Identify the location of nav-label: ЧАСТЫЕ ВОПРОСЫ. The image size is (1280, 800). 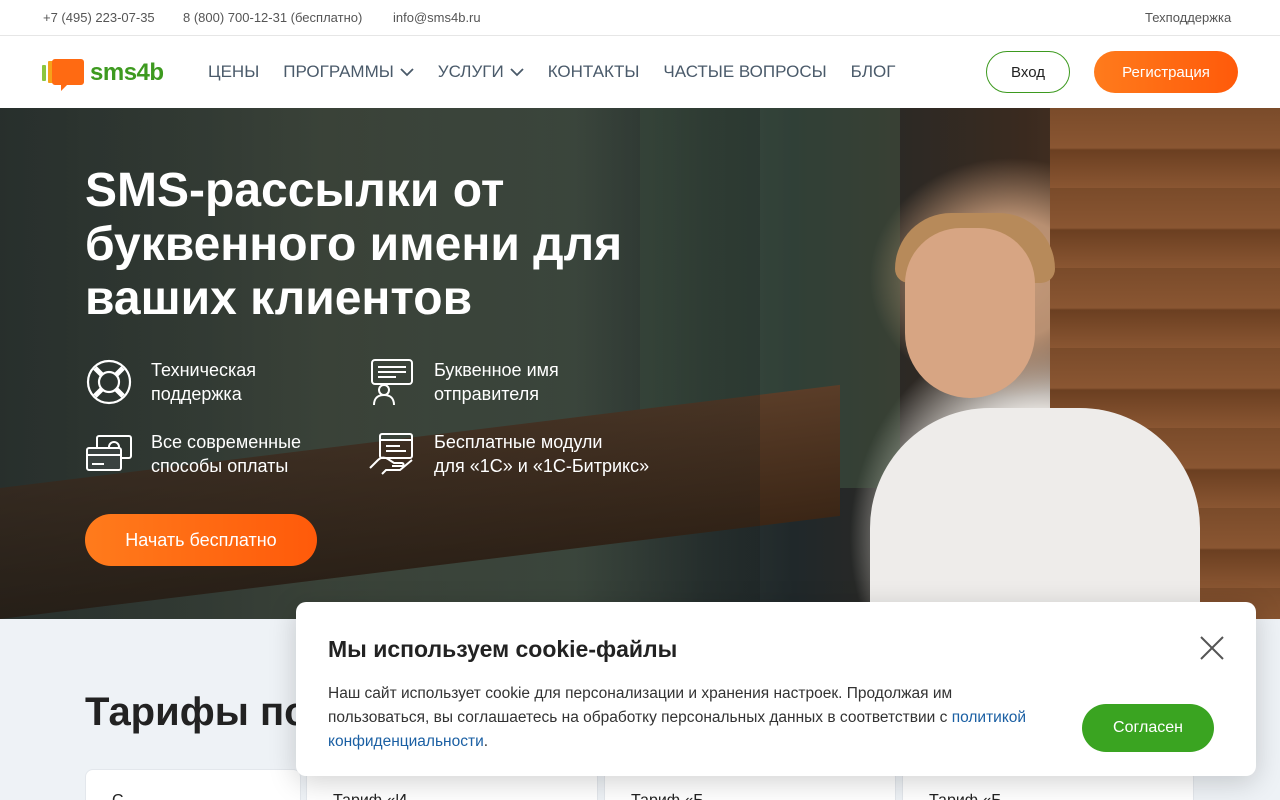
(745, 71).